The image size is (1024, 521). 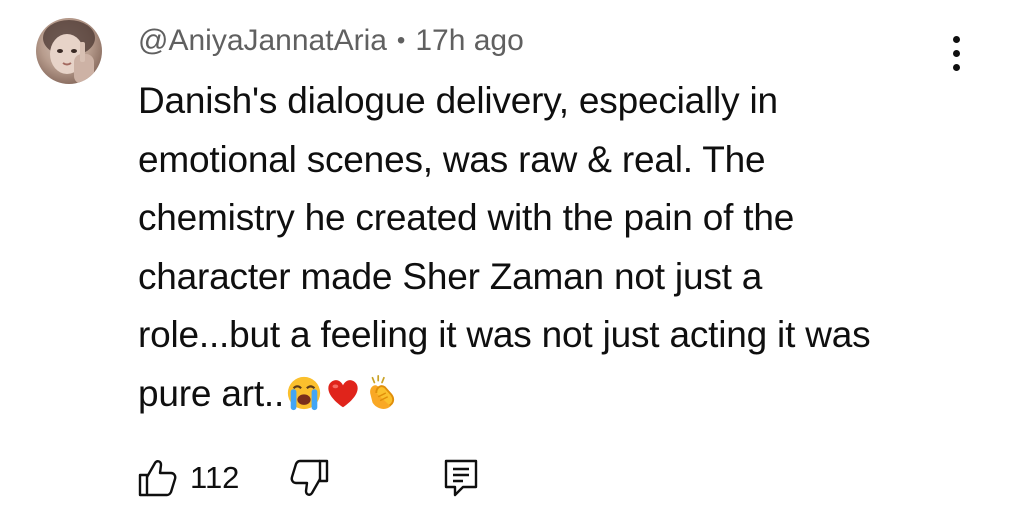 What do you see at coordinates (262, 41) in the screenshot?
I see `author-handle: @AniyaJannatAria` at bounding box center [262, 41].